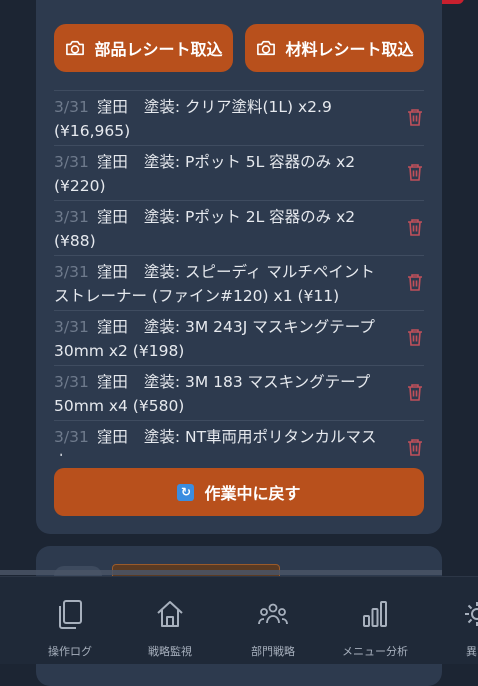  I want to click on bar-chart-icon, so click(375, 614).